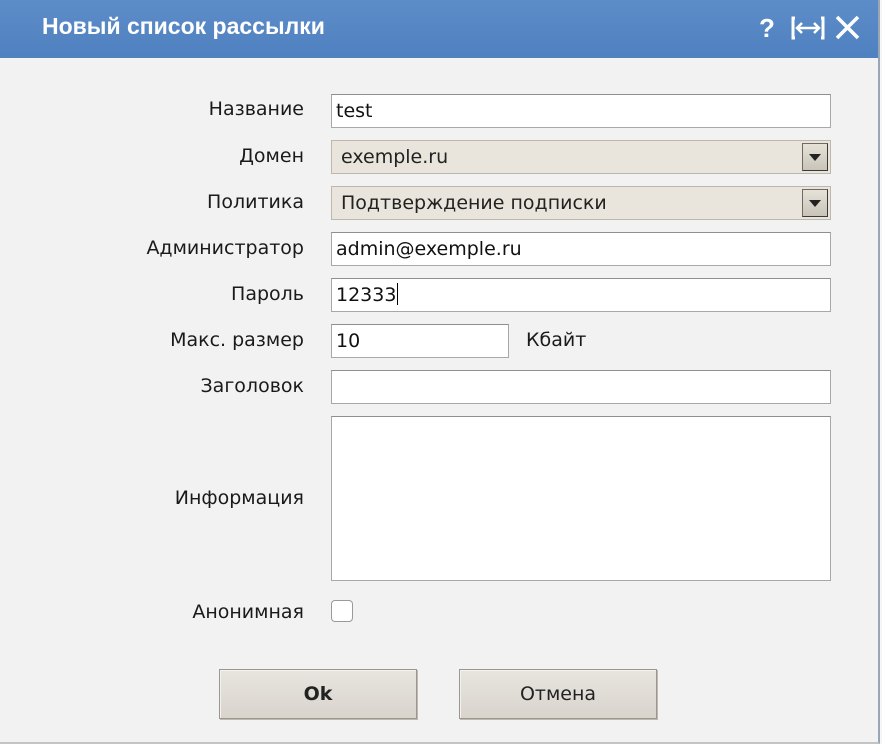  Describe the element at coordinates (581, 498) in the screenshot. I see `info-textarea` at that location.